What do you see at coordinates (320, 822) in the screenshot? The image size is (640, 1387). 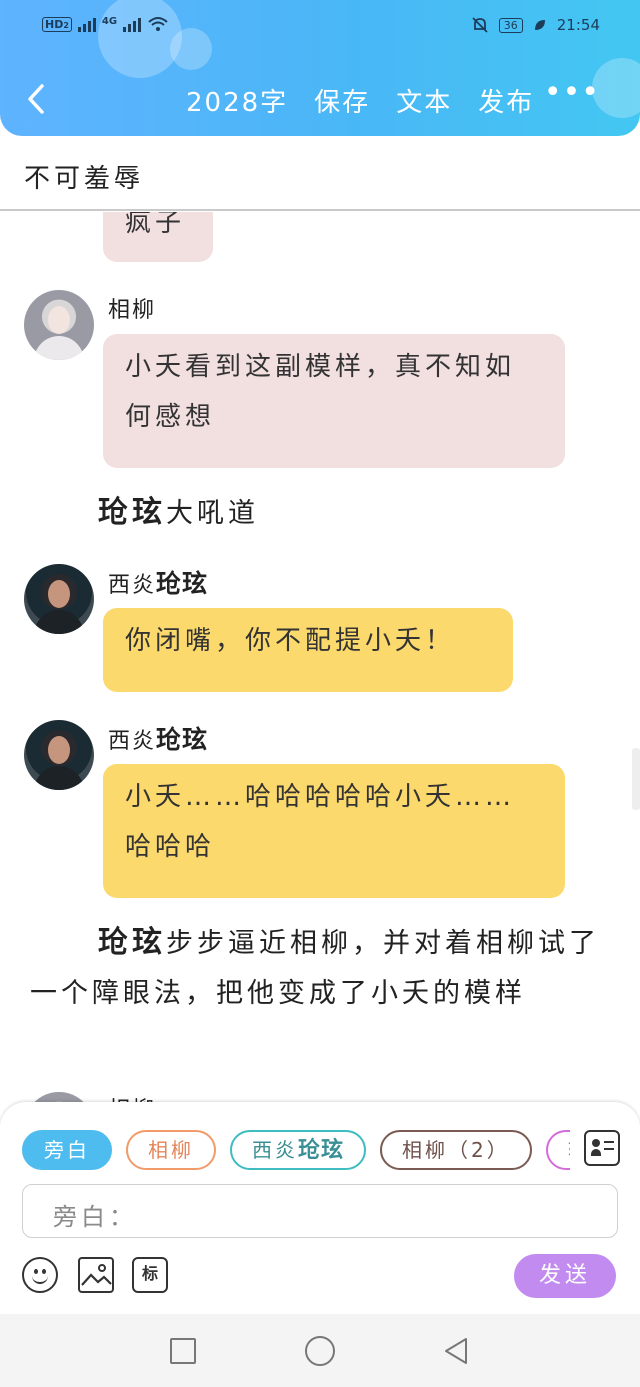 I see `message-text: 小夭……哈哈哈哈哈小夭……哈哈哈` at bounding box center [320, 822].